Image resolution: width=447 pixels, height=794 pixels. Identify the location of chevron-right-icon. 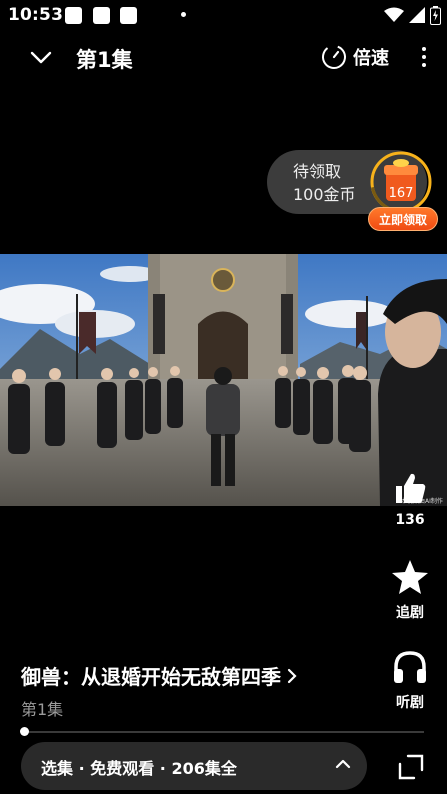
(292, 675).